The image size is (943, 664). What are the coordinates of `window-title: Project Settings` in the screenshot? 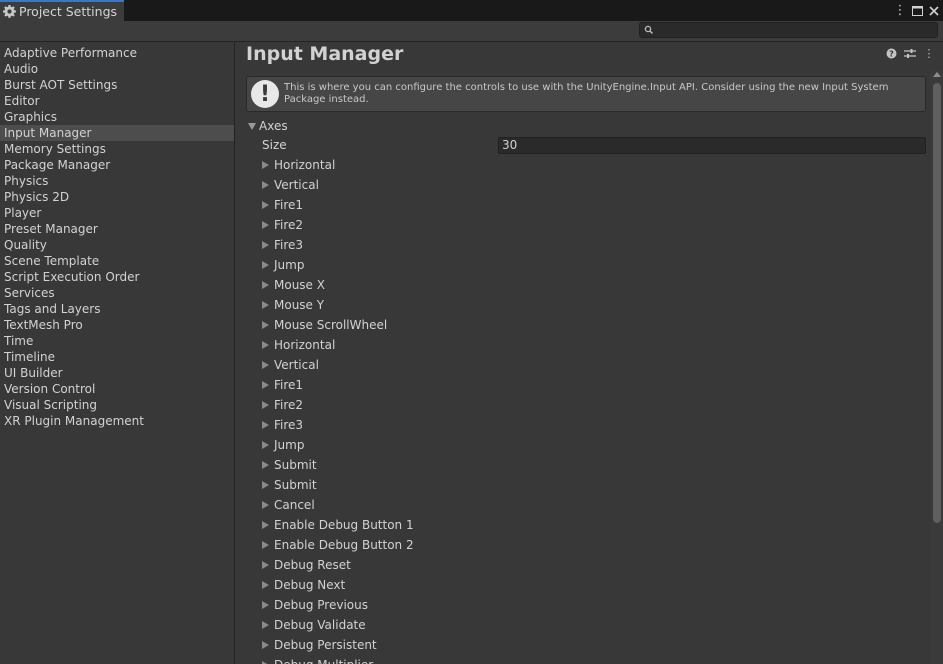 It's located at (68, 11).